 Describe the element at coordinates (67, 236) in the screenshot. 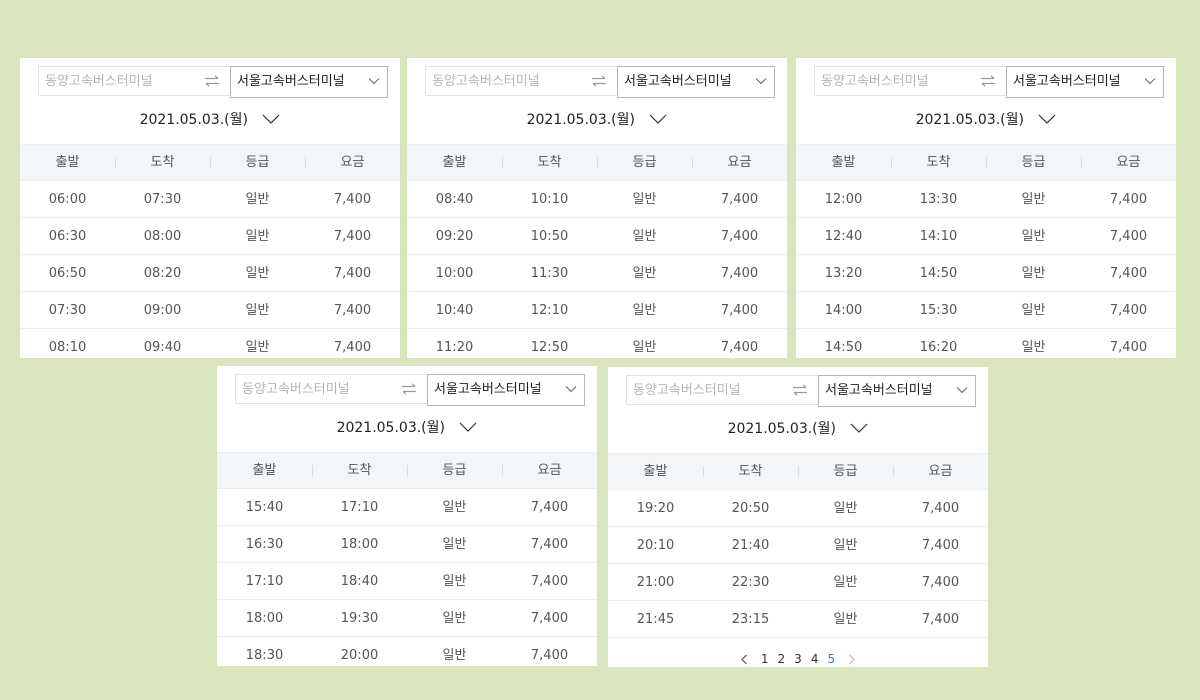

I see `departure-time: 06:30` at that location.